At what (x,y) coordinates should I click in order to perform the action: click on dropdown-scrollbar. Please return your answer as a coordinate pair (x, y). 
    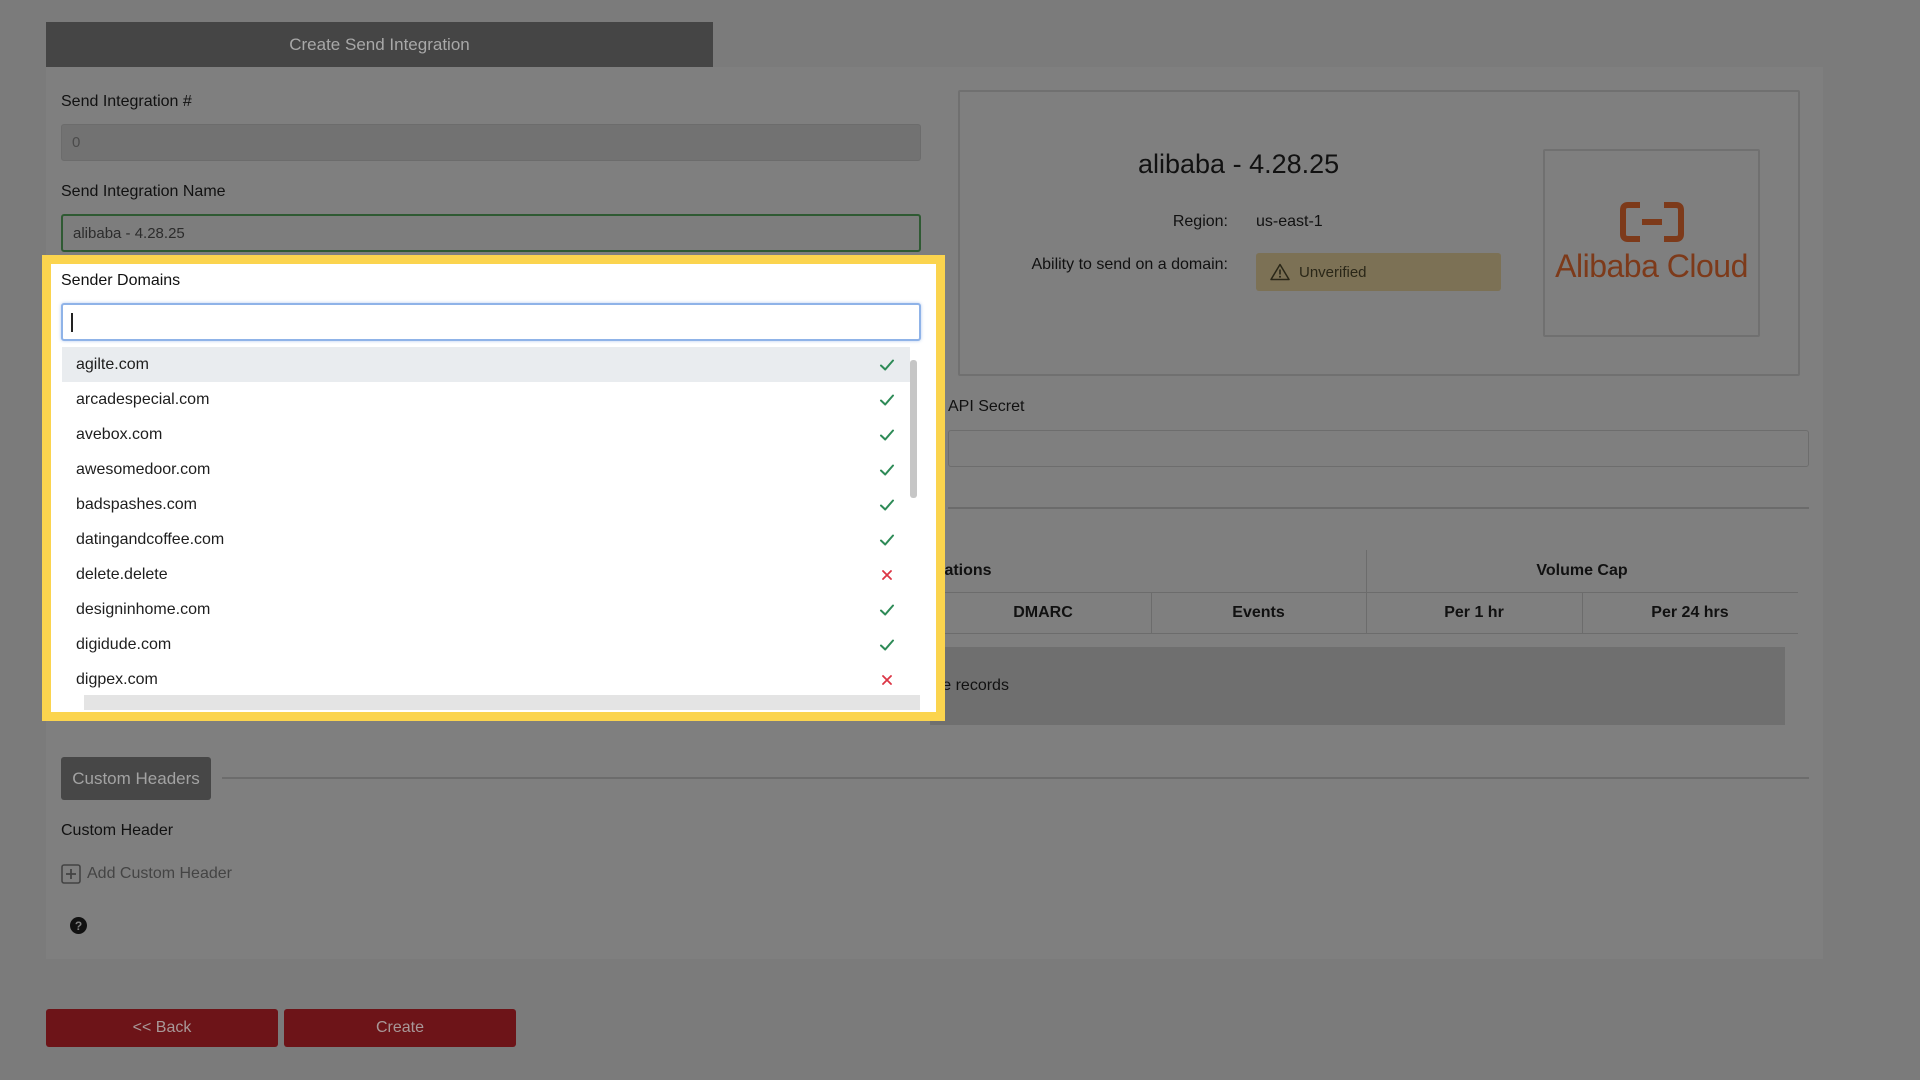
    Looking at the image, I should click on (913, 429).